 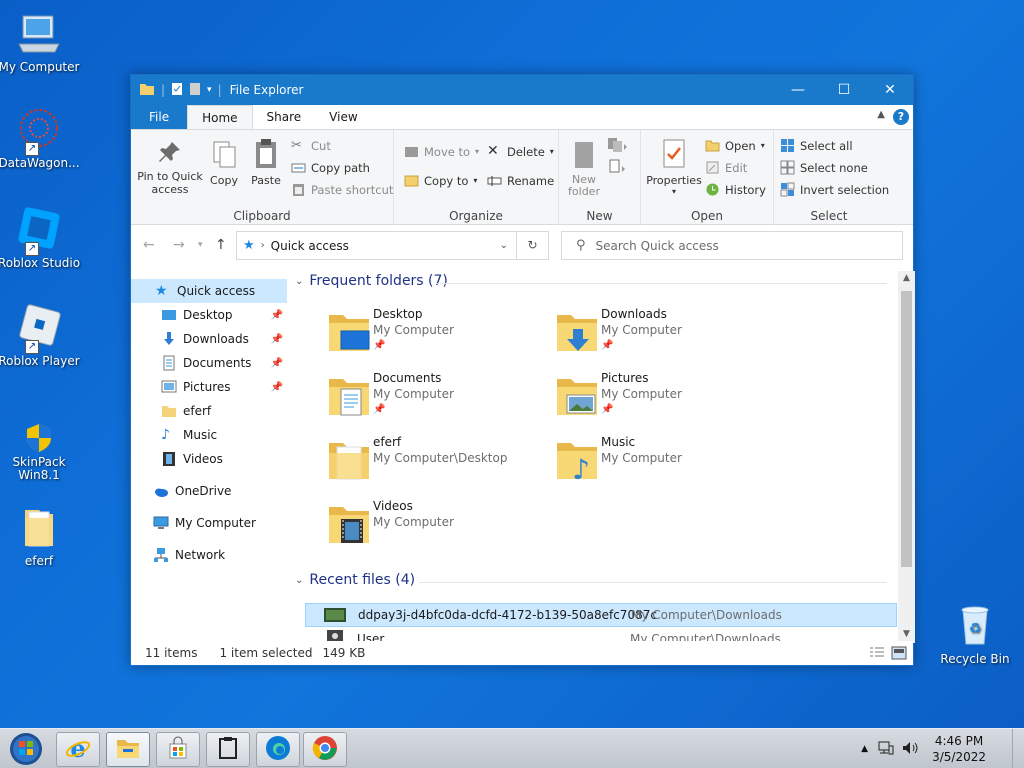 What do you see at coordinates (618, 168) in the screenshot?
I see `easy-access-icon` at bounding box center [618, 168].